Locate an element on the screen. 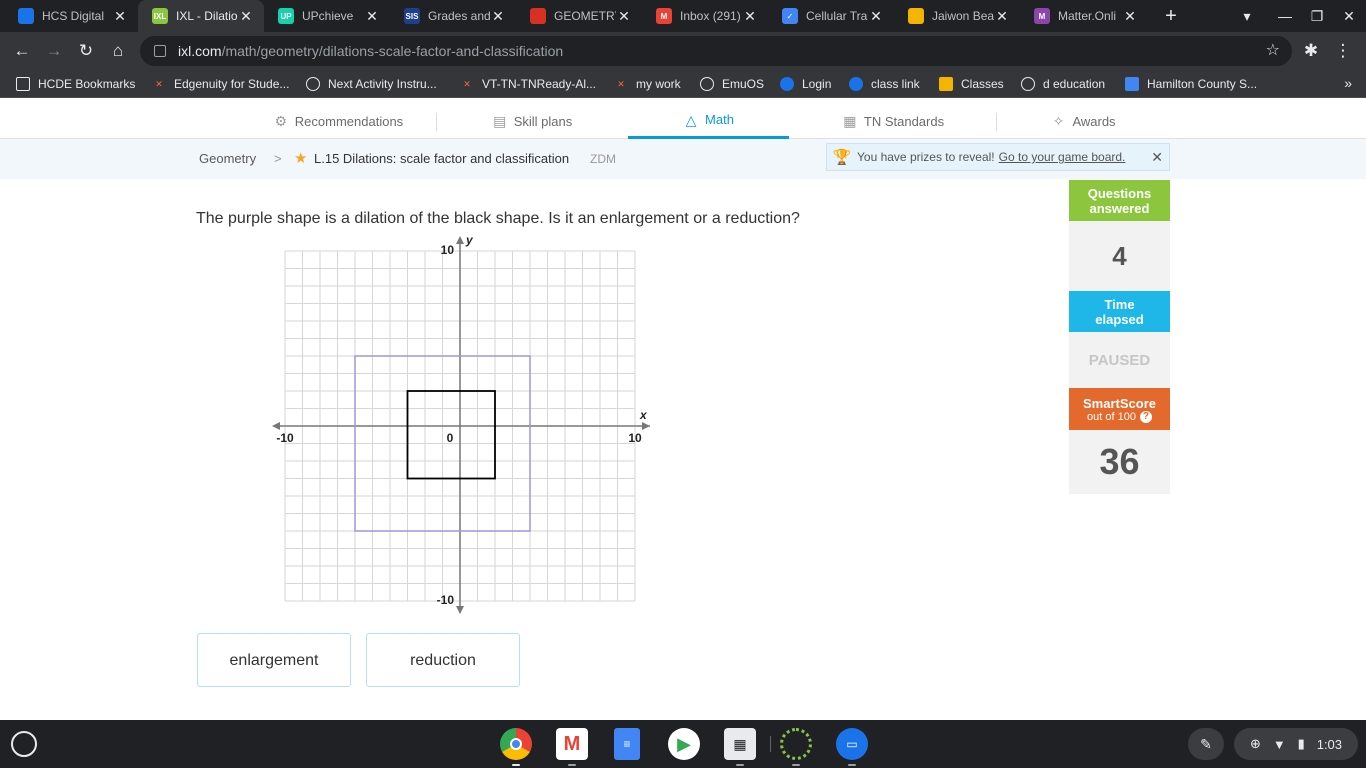 This screenshot has height=768, width=1366. bookmark-emuos: EmuOS is located at coordinates (732, 84).